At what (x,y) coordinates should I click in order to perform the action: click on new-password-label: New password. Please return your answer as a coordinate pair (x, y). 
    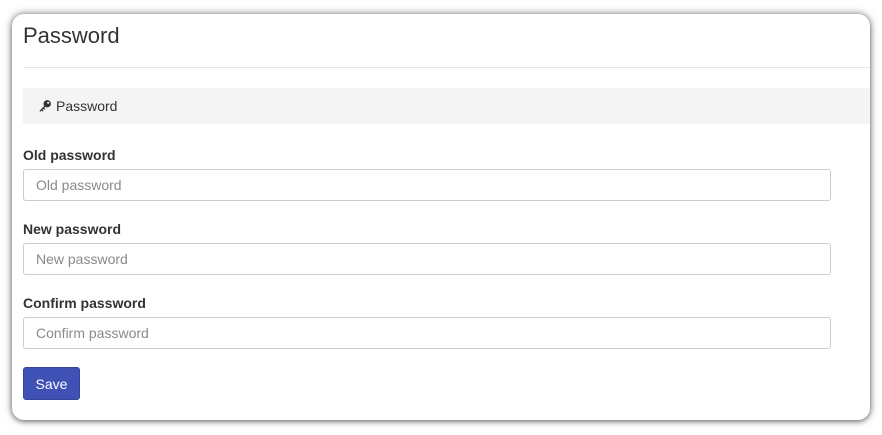
    Looking at the image, I should click on (72, 229).